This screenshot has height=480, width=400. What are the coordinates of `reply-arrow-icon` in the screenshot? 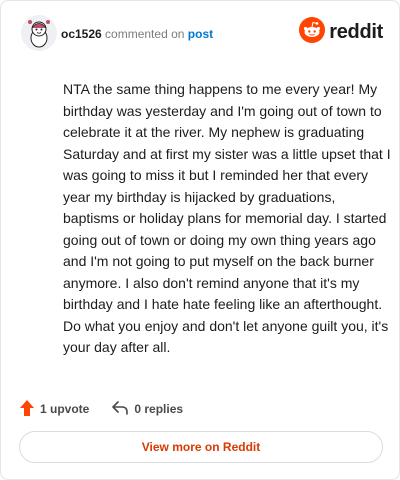 It's located at (122, 409).